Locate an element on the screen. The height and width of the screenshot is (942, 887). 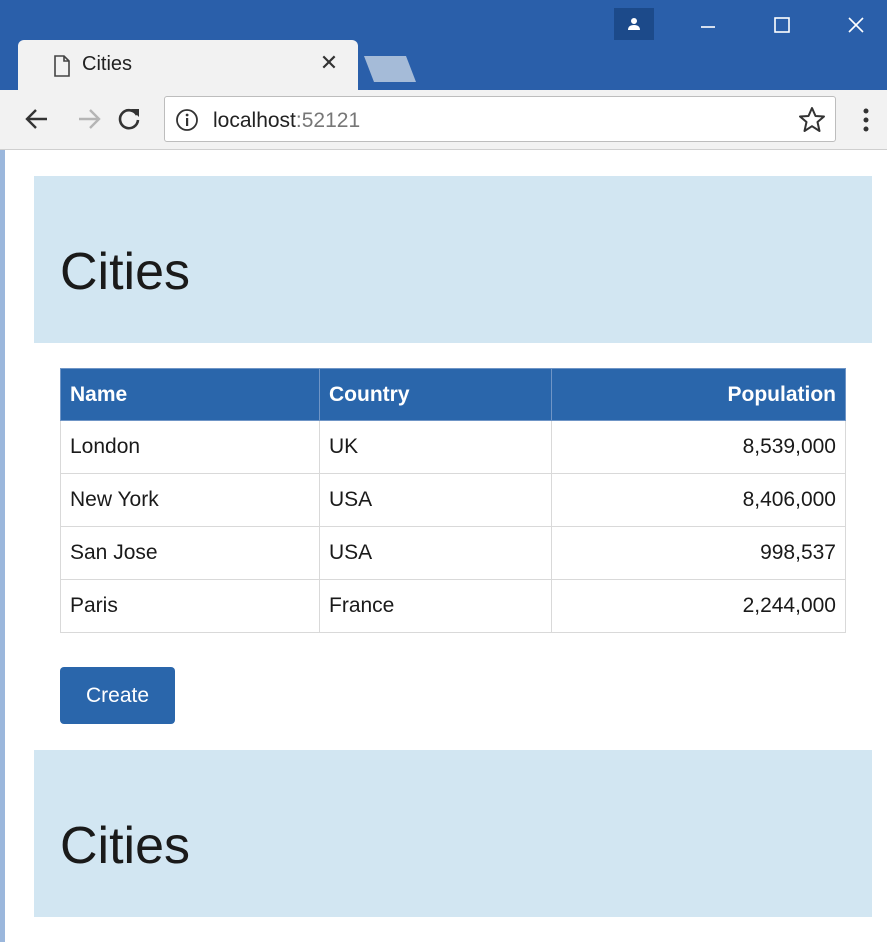
tab-title: Cities is located at coordinates (107, 64).